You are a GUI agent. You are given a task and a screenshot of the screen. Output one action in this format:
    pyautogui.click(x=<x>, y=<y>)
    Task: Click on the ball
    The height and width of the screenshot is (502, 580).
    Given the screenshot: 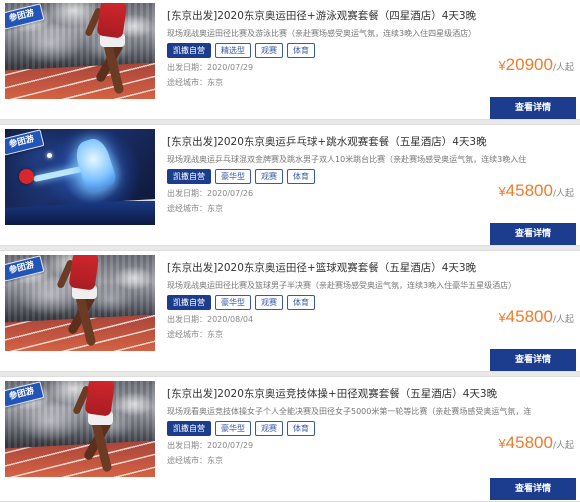 What is the action you would take?
    pyautogui.click(x=49, y=155)
    